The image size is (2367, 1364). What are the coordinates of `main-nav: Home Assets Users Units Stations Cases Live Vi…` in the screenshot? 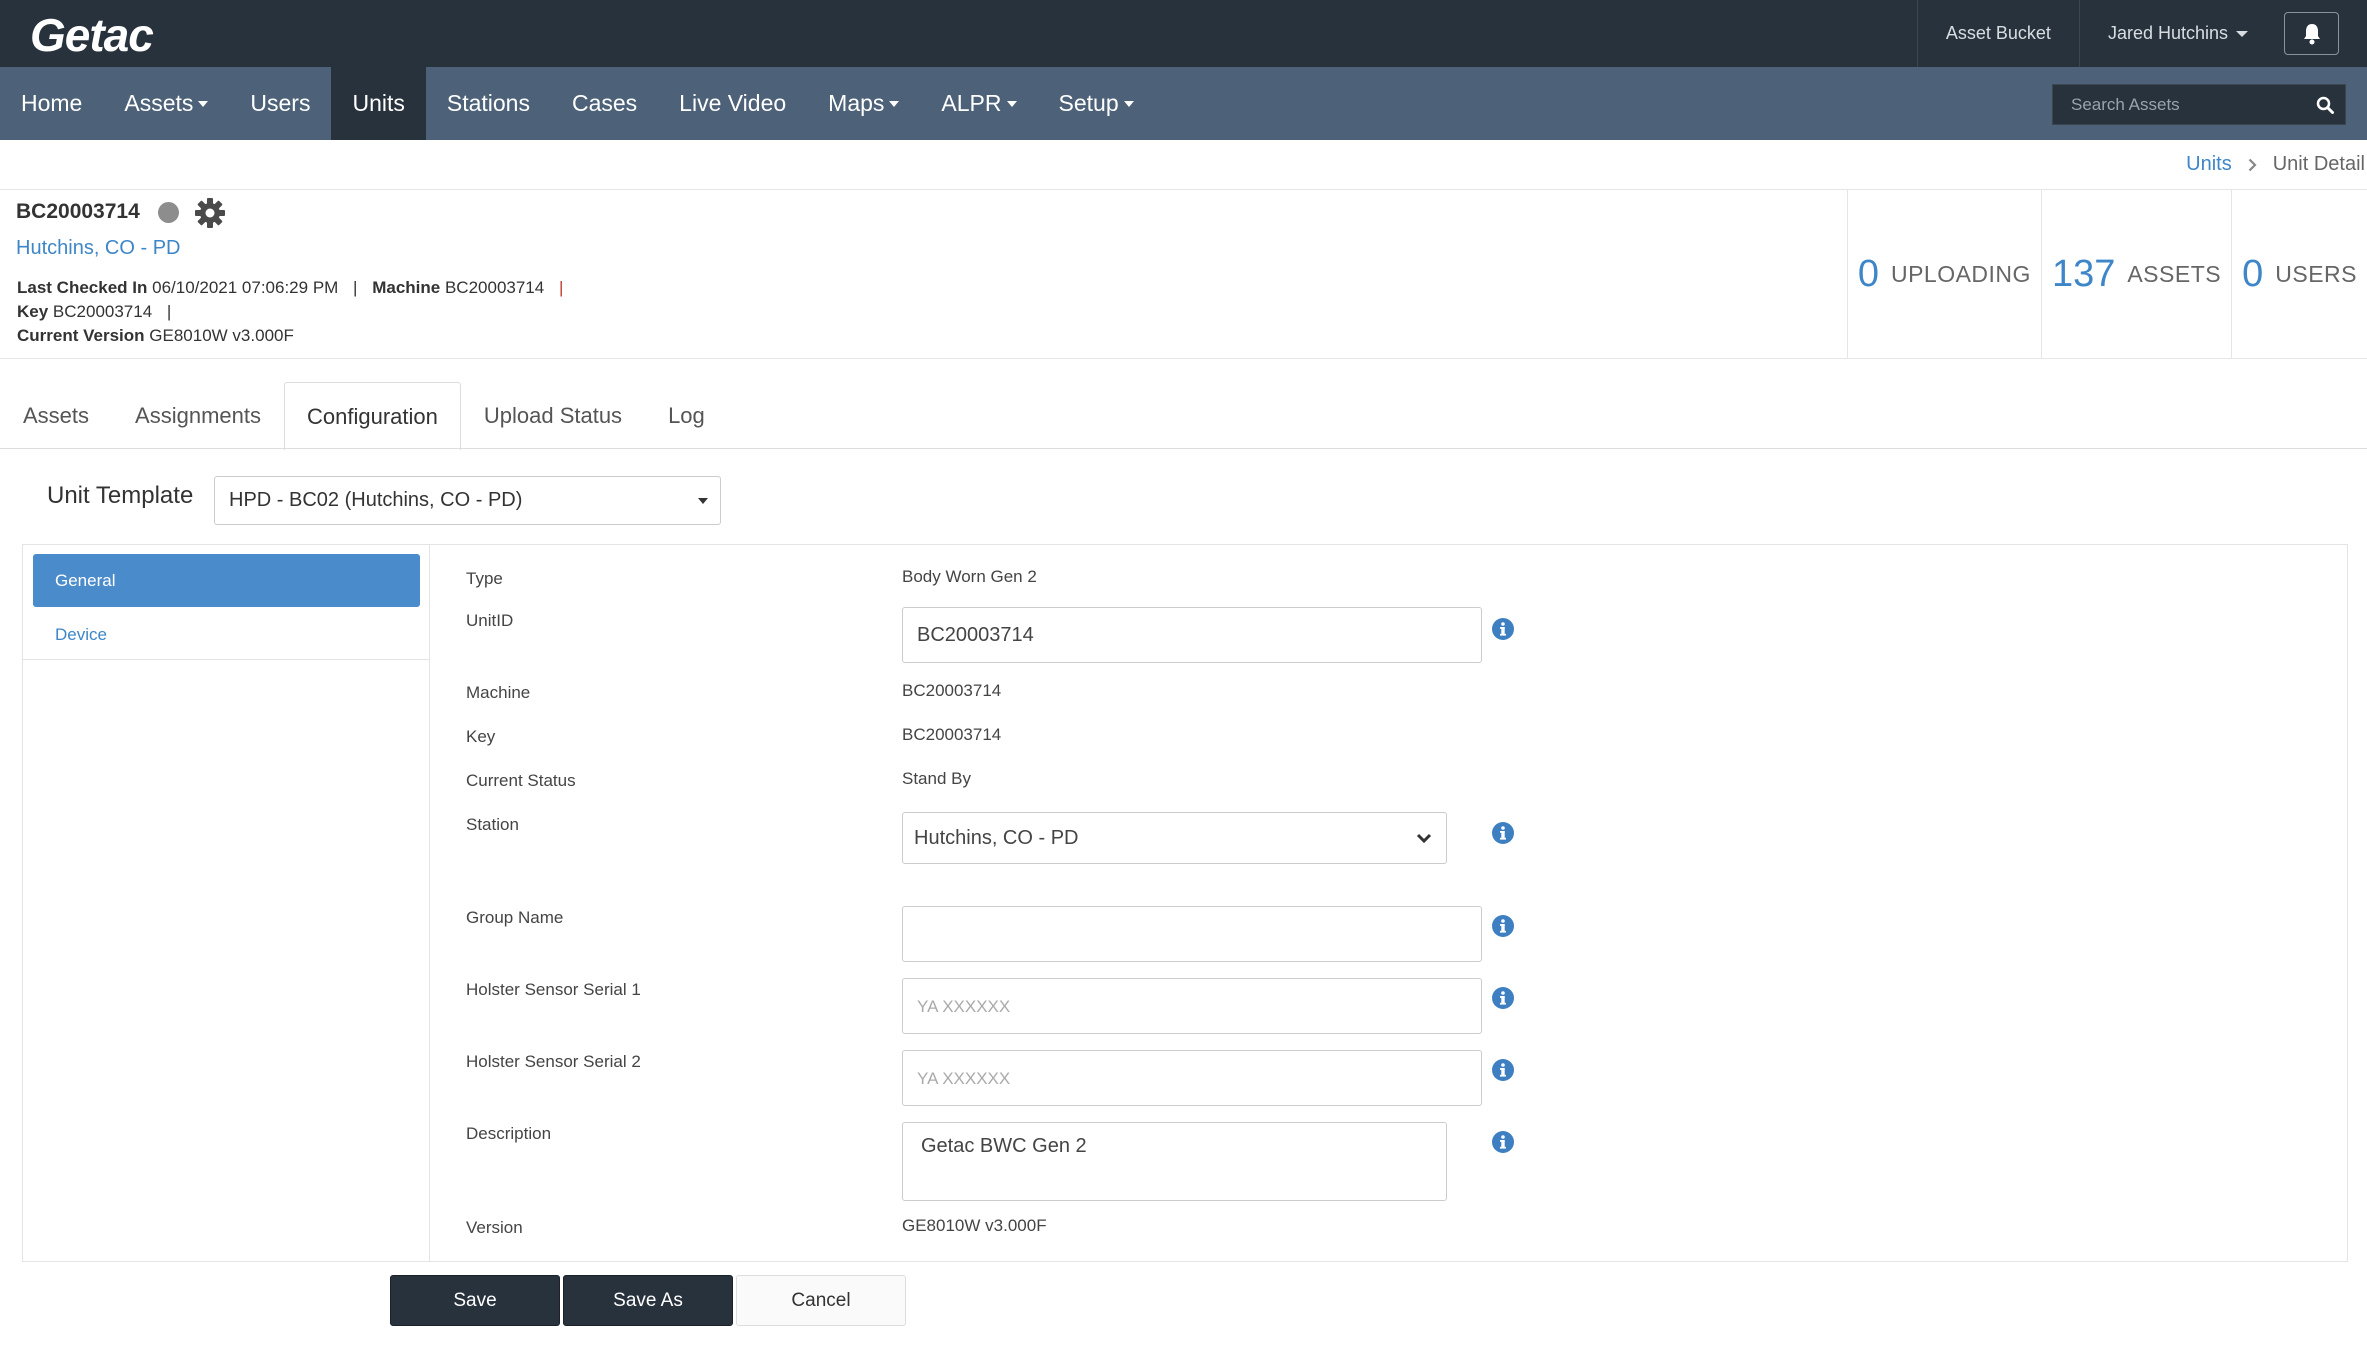 It's located at (1183, 103).